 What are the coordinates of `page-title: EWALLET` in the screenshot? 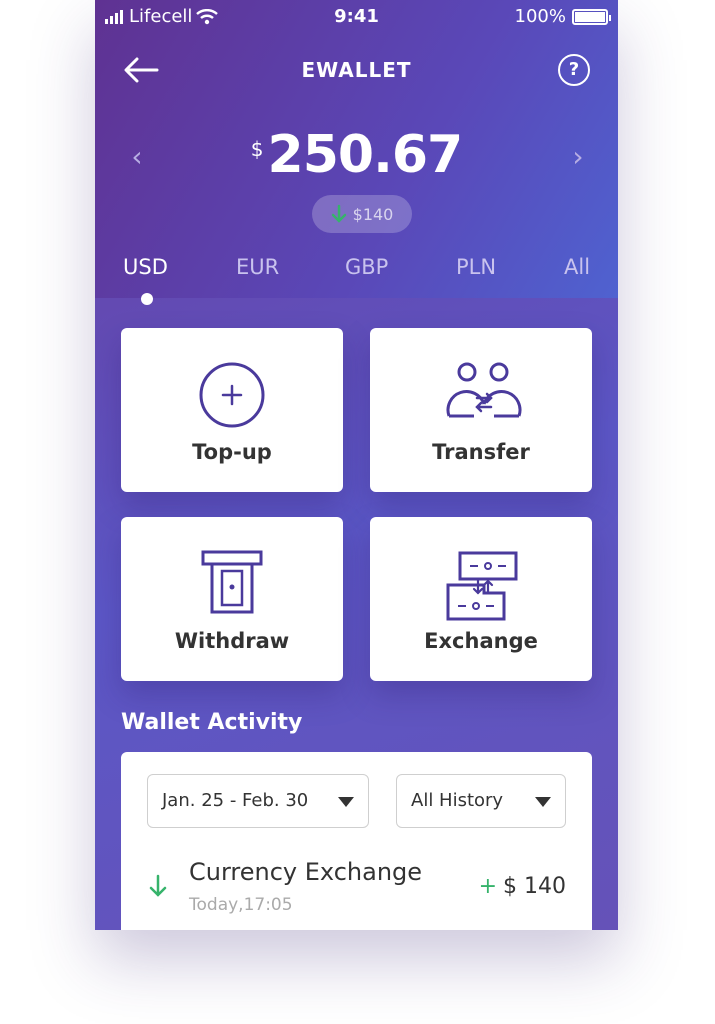 It's located at (356, 70).